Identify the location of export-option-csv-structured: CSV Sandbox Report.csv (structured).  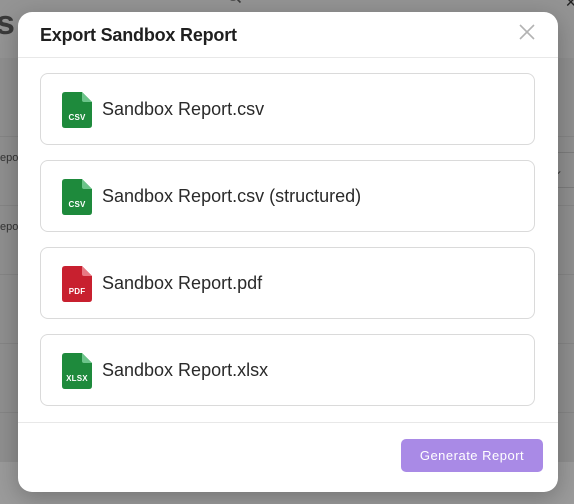
(287, 196).